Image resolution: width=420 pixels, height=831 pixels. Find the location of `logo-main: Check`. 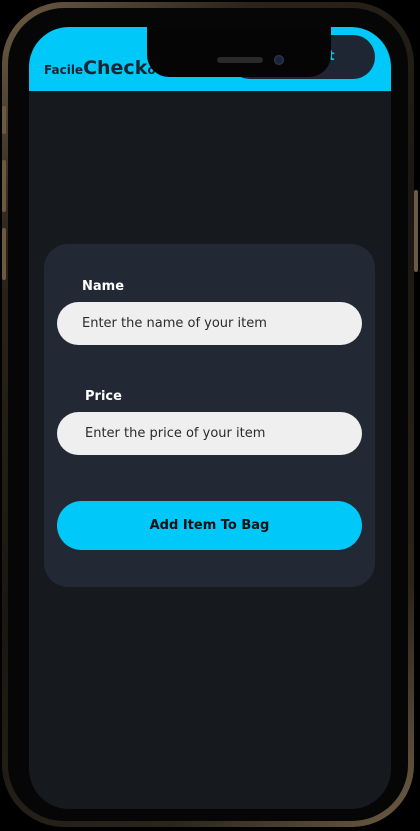

logo-main: Check is located at coordinates (115, 68).